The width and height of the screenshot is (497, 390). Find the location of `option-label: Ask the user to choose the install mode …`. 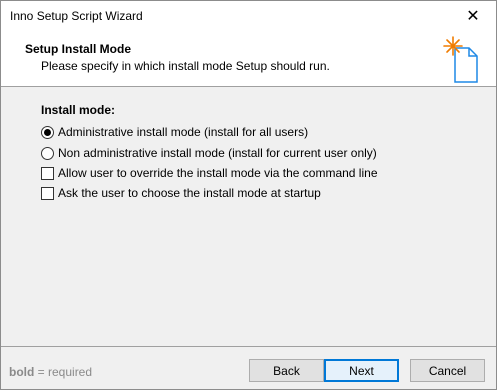

option-label: Ask the user to choose the install mode … is located at coordinates (189, 193).